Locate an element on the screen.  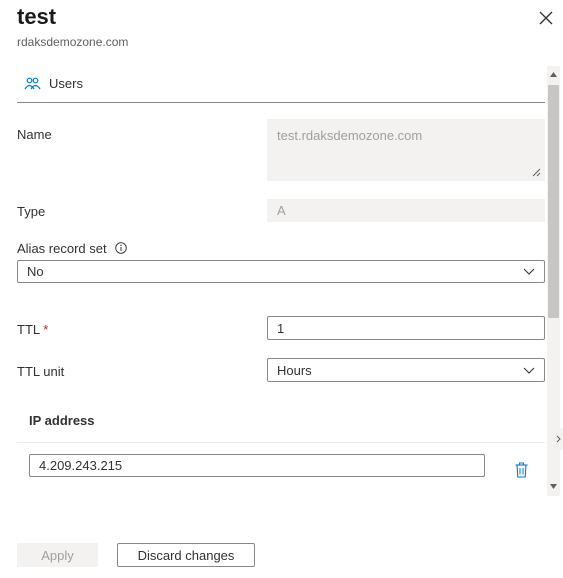
apply-button: Apply is located at coordinates (57, 555).